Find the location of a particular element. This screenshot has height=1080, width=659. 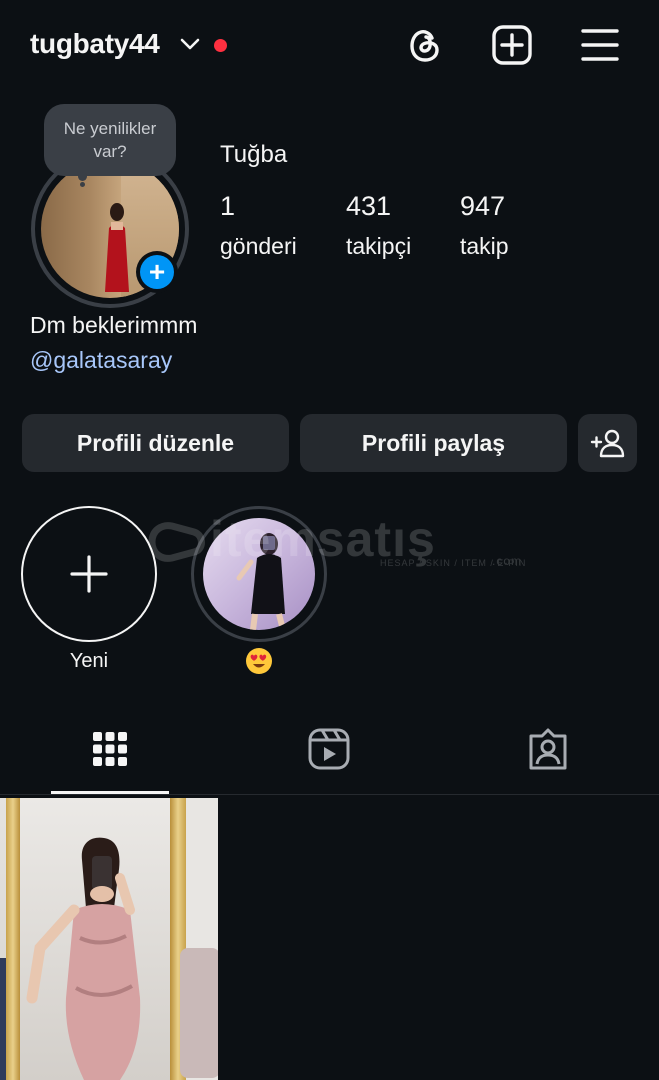

notification-dot is located at coordinates (220, 45).